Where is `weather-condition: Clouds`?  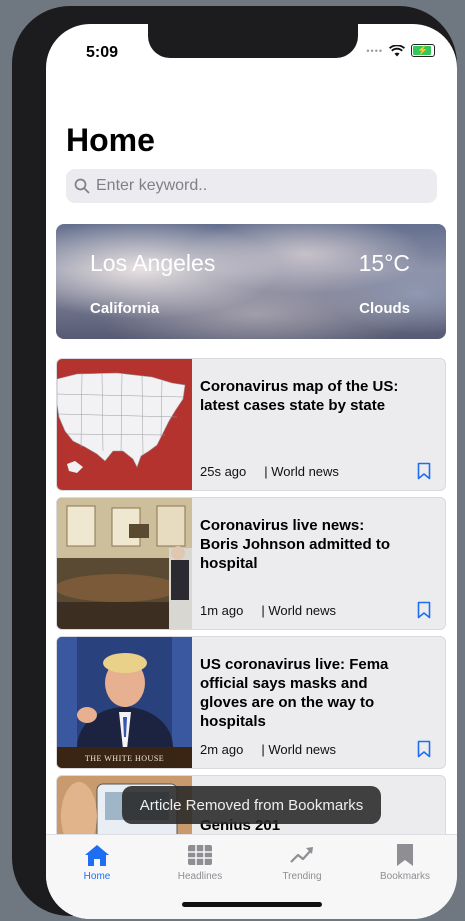 weather-condition: Clouds is located at coordinates (384, 308).